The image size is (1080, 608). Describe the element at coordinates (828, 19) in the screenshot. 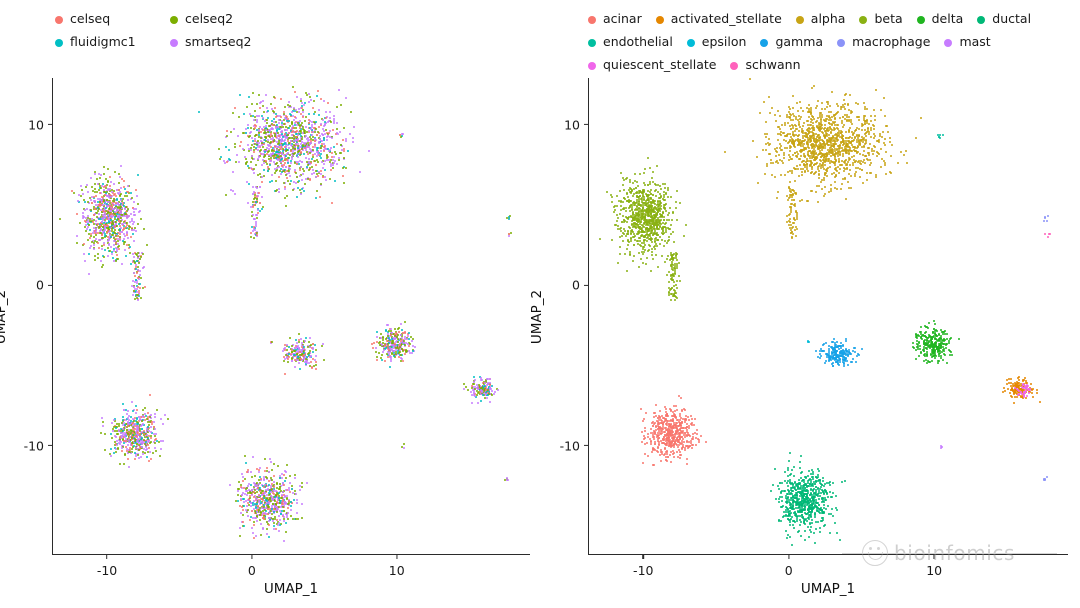

I see `legend-item-label: alpha` at that location.